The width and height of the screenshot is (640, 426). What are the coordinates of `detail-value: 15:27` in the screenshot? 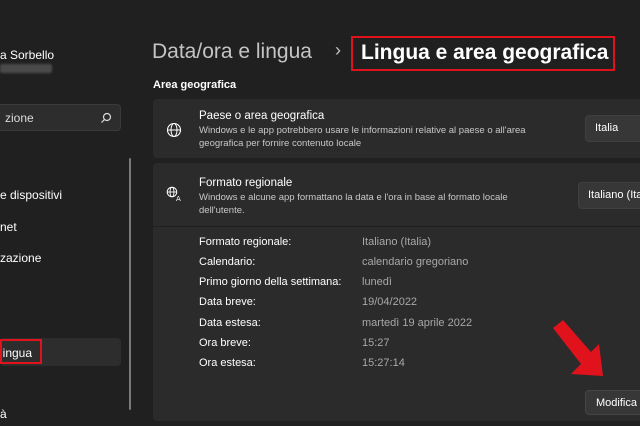 It's located at (376, 343).